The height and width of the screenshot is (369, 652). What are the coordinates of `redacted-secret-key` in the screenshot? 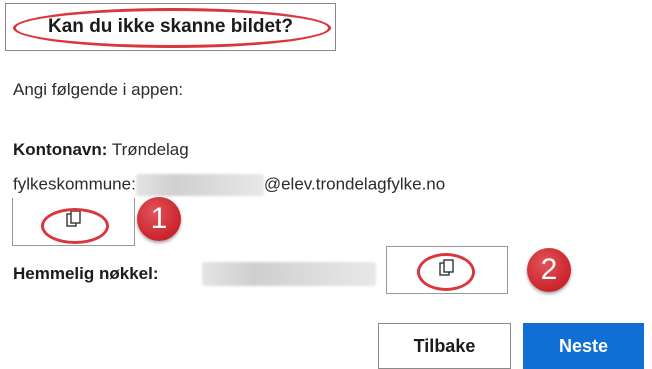 It's located at (289, 274).